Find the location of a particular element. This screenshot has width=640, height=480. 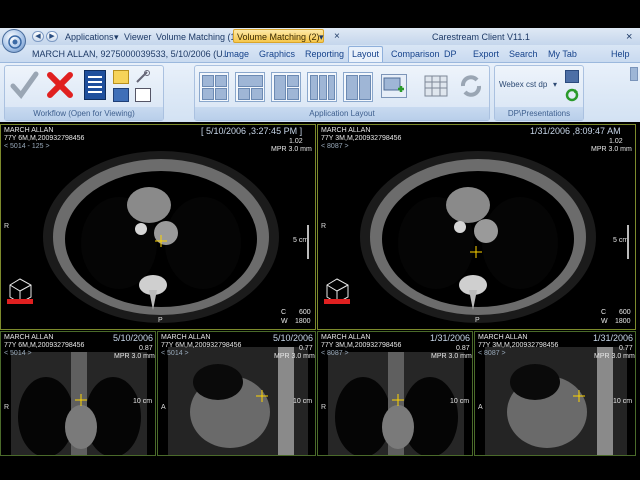

study-date: 1/31/2006 ,8:09:47 AM is located at coordinates (575, 131).